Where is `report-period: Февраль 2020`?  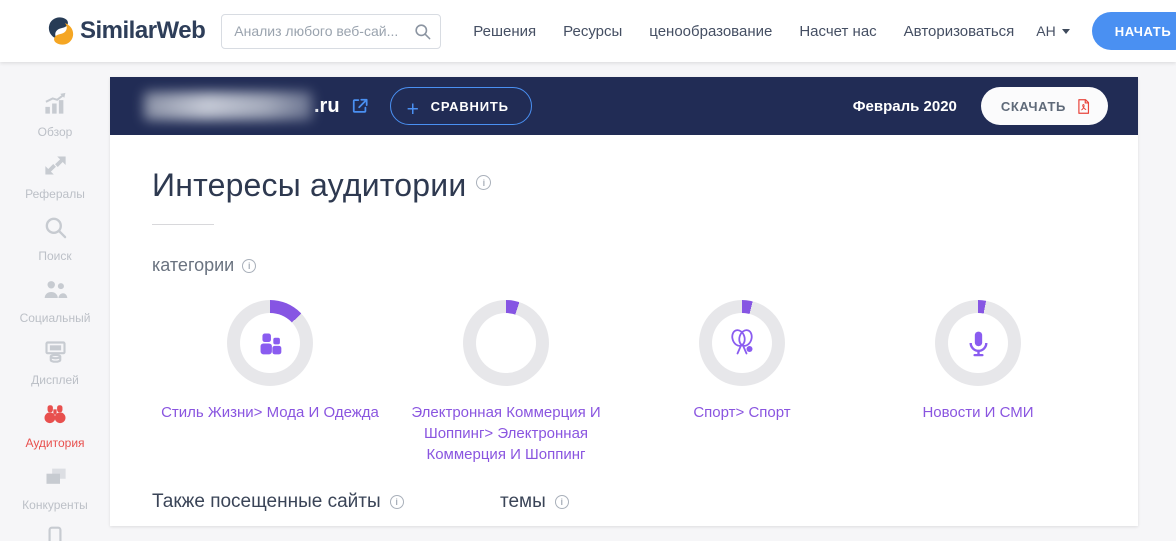
report-period: Февраль 2020 is located at coordinates (904, 106).